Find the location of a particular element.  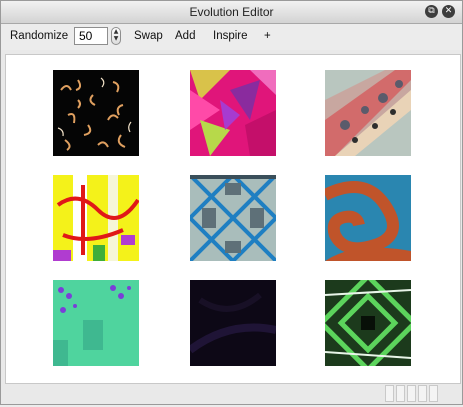

randomize-button: Randomize is located at coordinates (39, 36).